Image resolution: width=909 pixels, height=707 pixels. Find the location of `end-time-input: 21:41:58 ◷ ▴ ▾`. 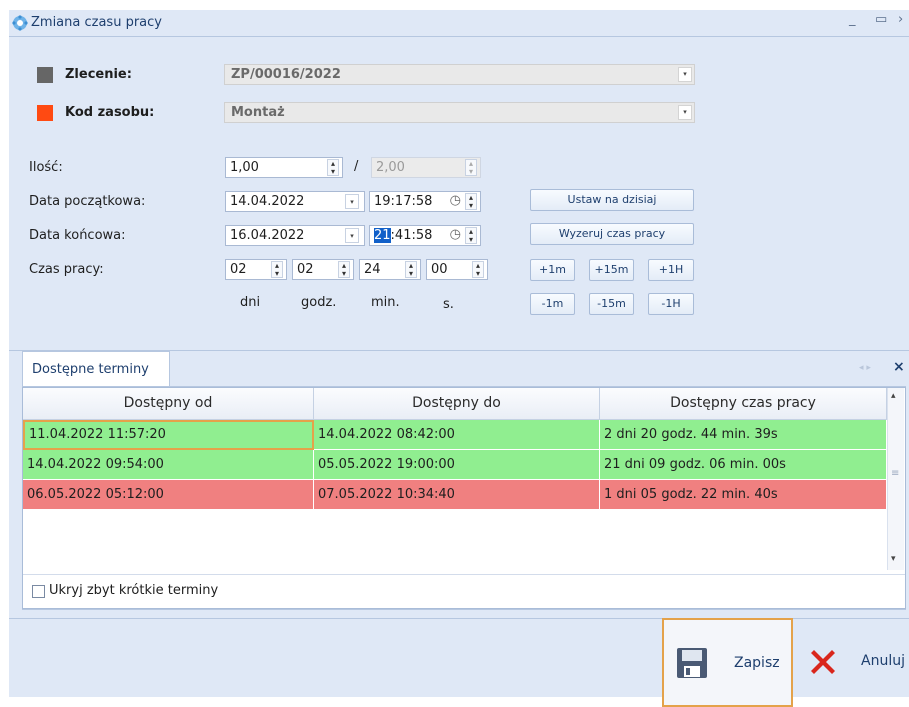

end-time-input: 21:41:58 ◷ ▴ ▾ is located at coordinates (425, 235).